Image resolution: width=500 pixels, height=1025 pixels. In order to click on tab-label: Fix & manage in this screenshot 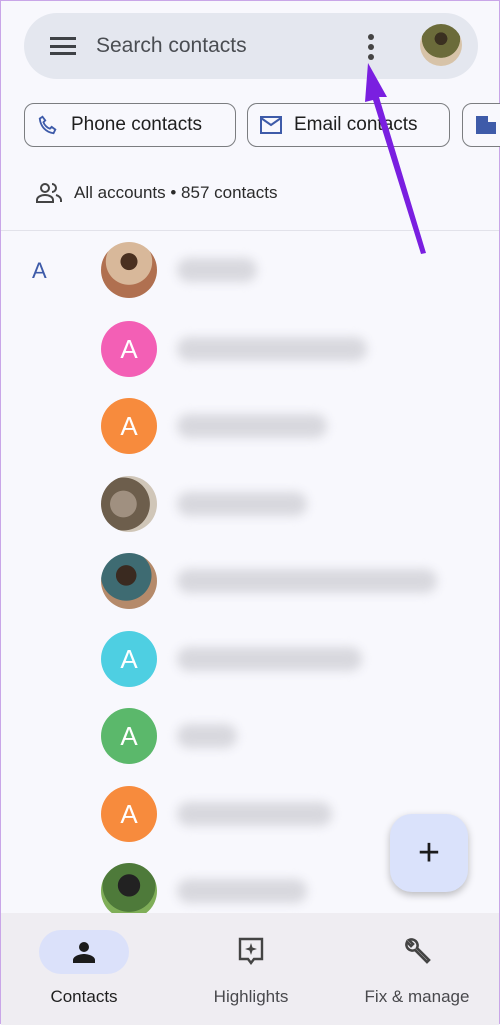, I will do `click(417, 996)`.